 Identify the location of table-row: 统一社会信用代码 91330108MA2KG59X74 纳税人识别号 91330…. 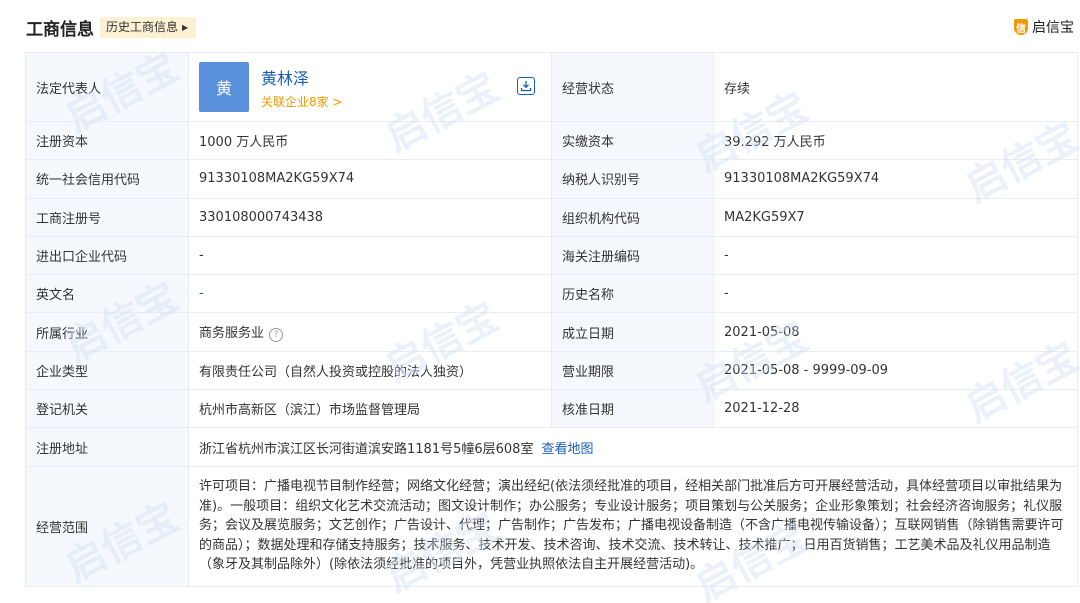
(551, 179).